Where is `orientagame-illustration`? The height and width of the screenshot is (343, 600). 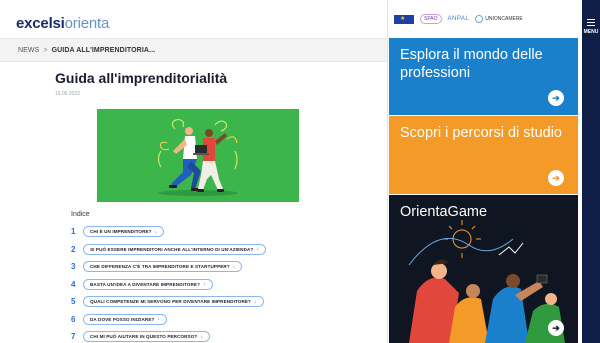 orientagame-illustration is located at coordinates (486, 281).